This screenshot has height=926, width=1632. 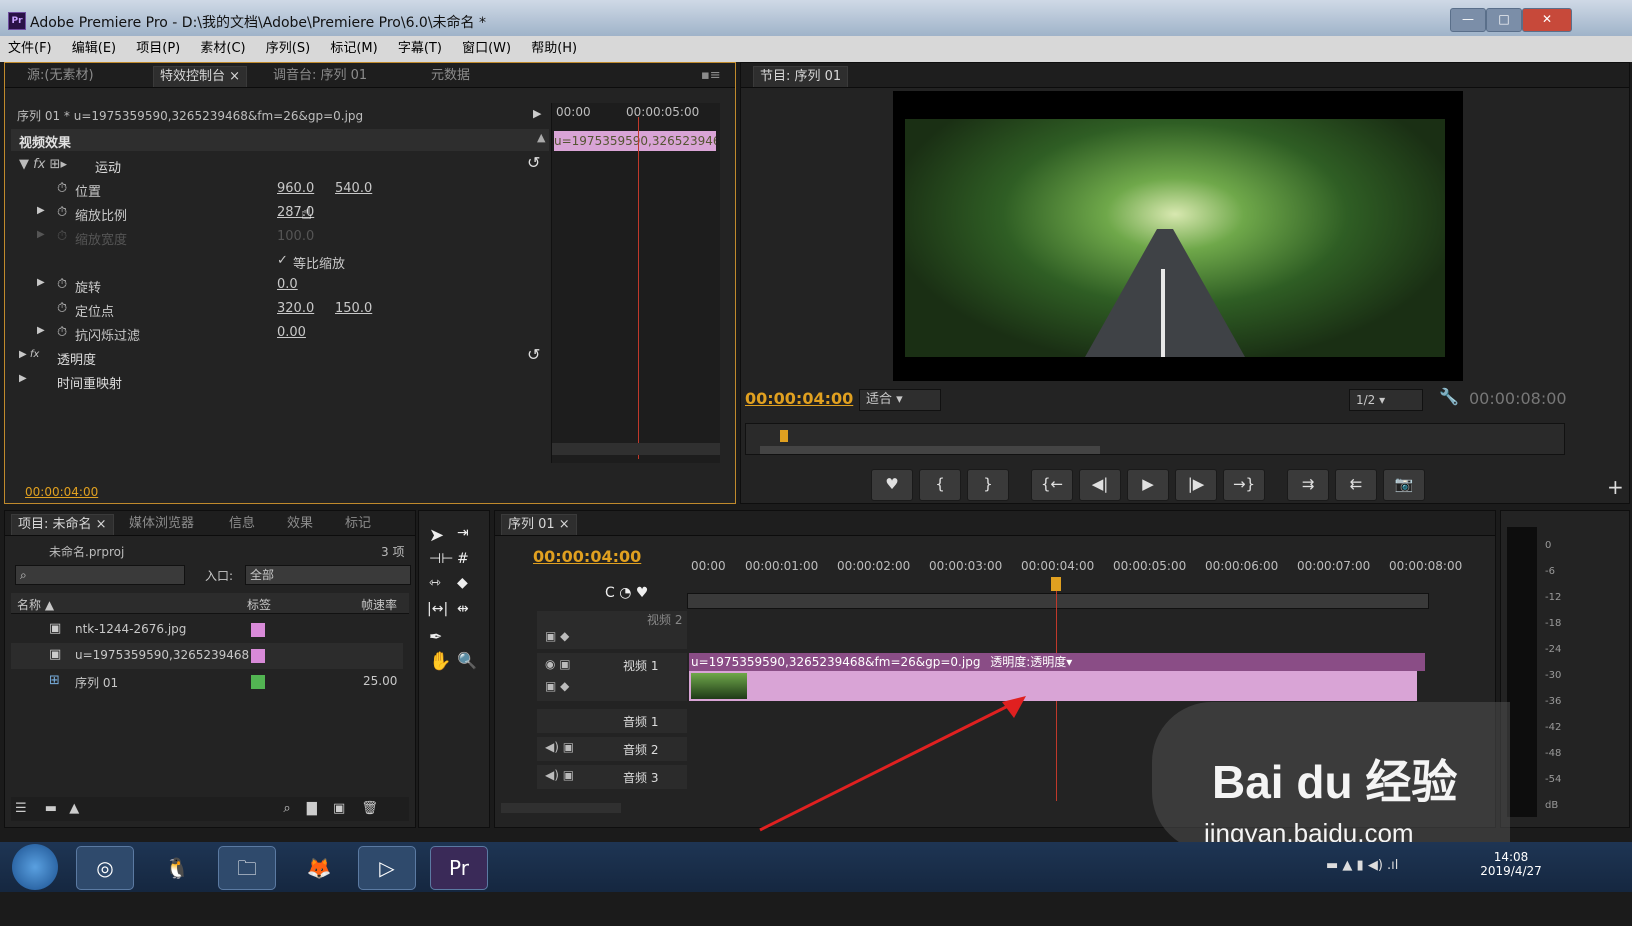 What do you see at coordinates (30, 49) in the screenshot?
I see `menu-file: 文件(F)` at bounding box center [30, 49].